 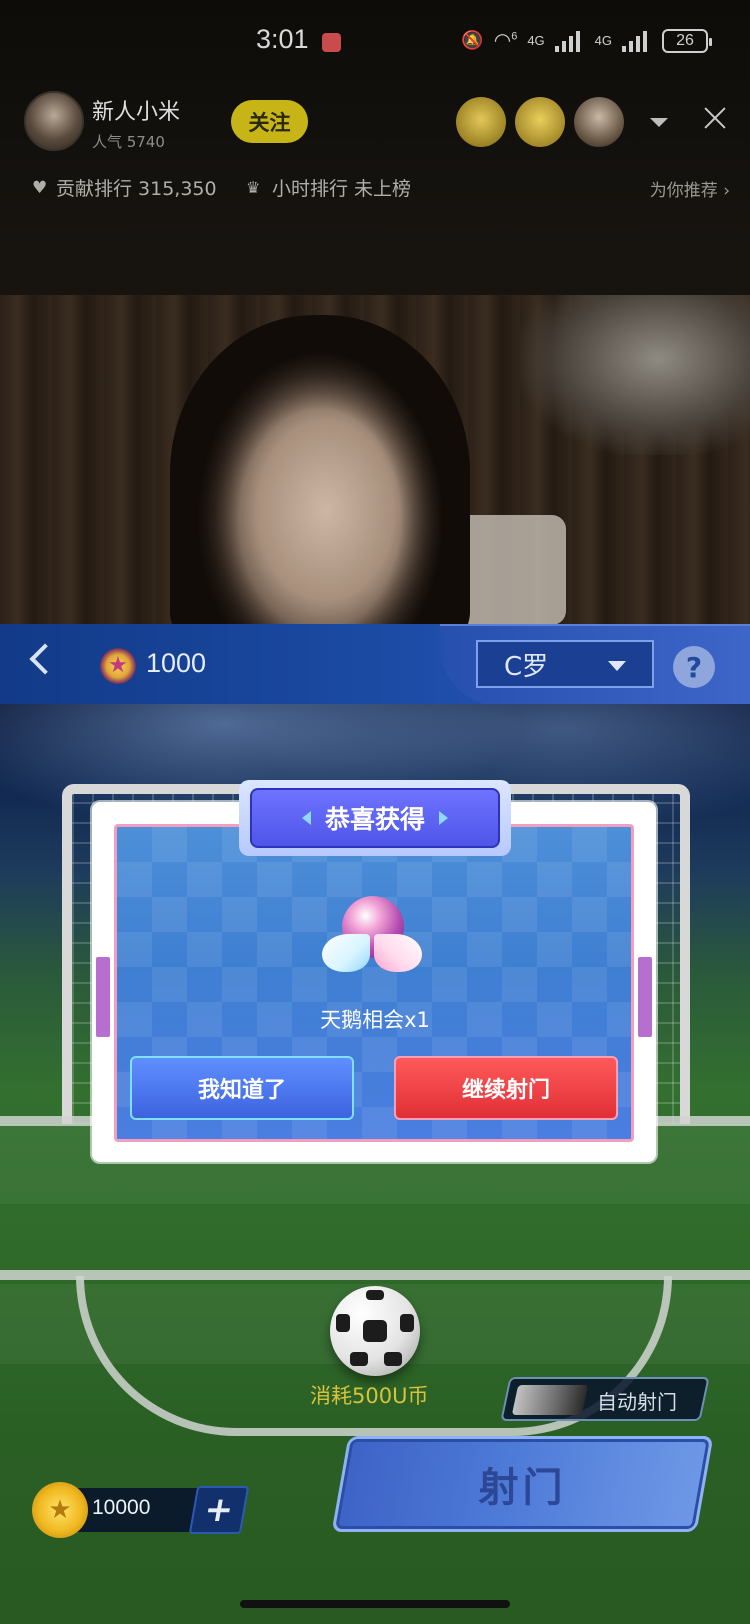 I want to click on game-header: ★ 1000 C罗 ?, so click(x=375, y=665).